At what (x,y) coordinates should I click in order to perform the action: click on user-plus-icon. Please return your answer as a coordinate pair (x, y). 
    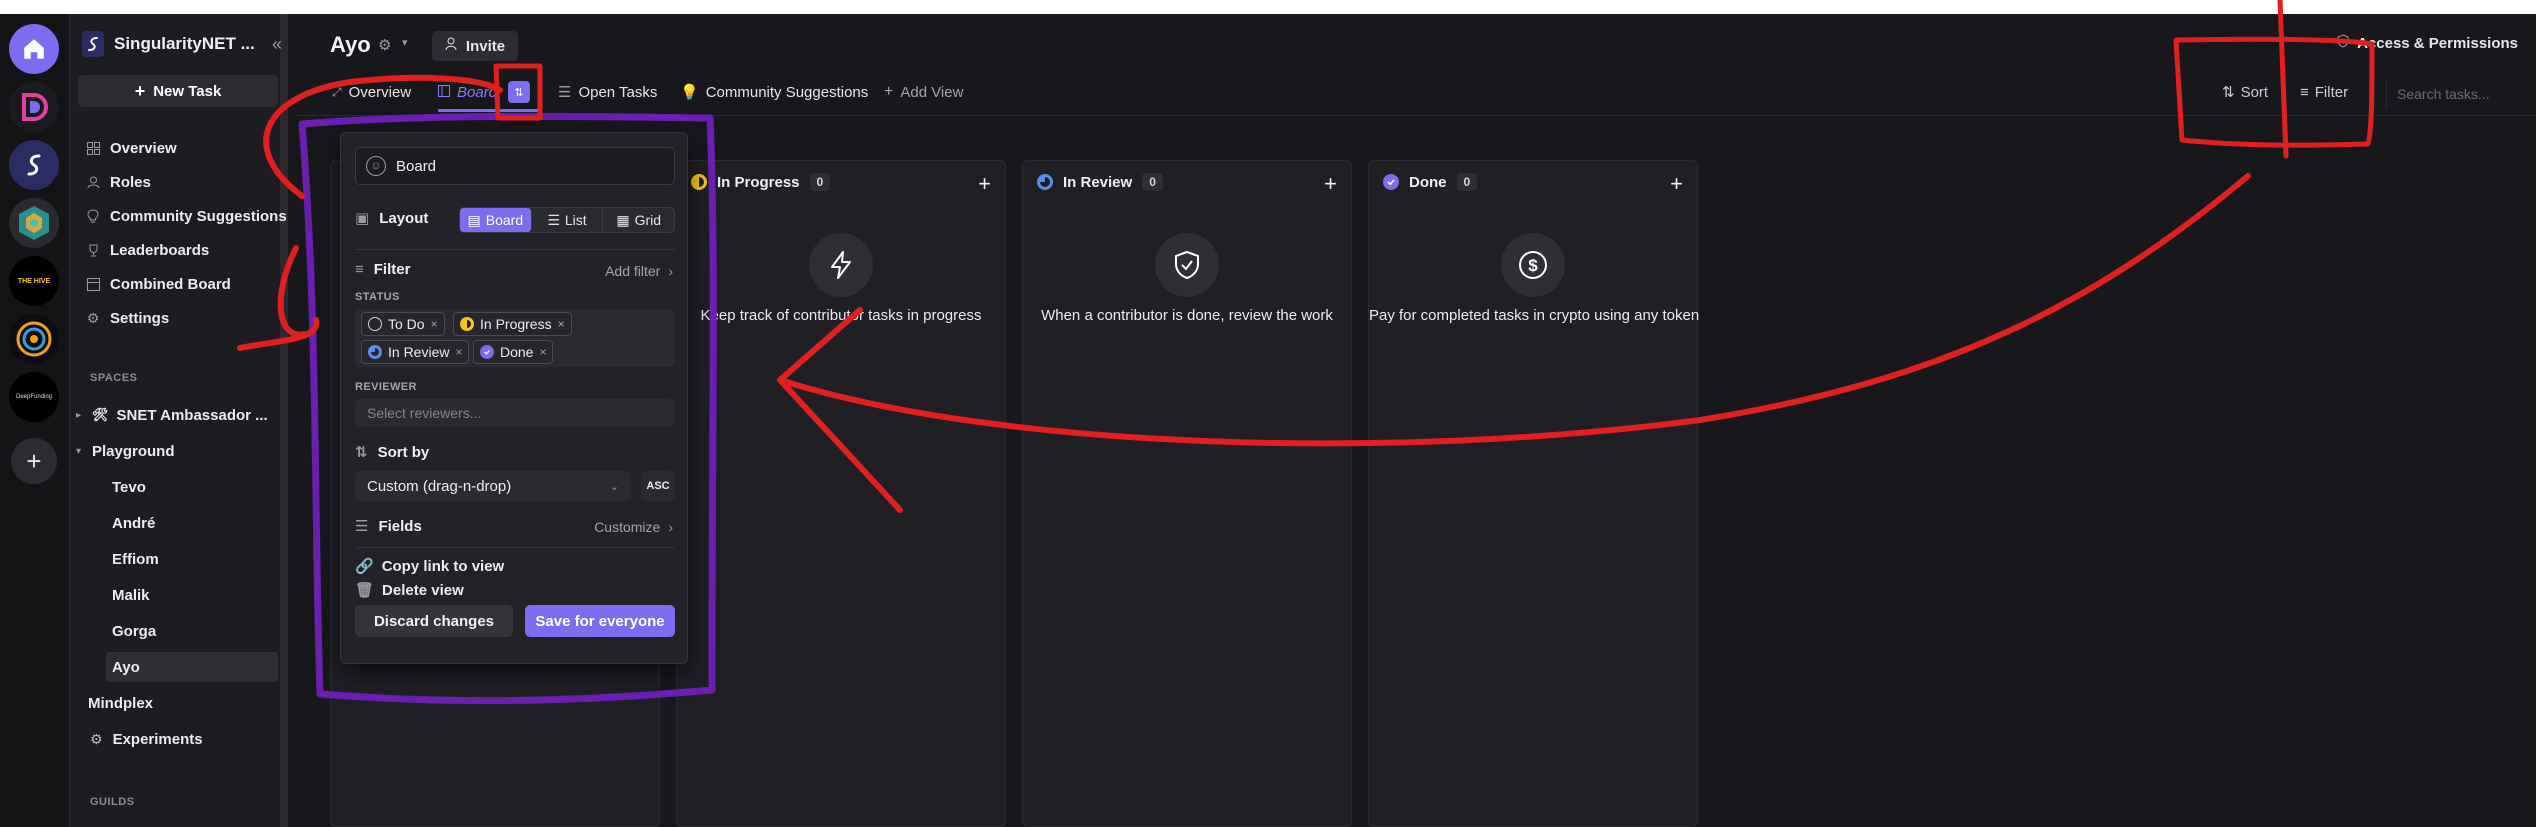
    Looking at the image, I should click on (452, 46).